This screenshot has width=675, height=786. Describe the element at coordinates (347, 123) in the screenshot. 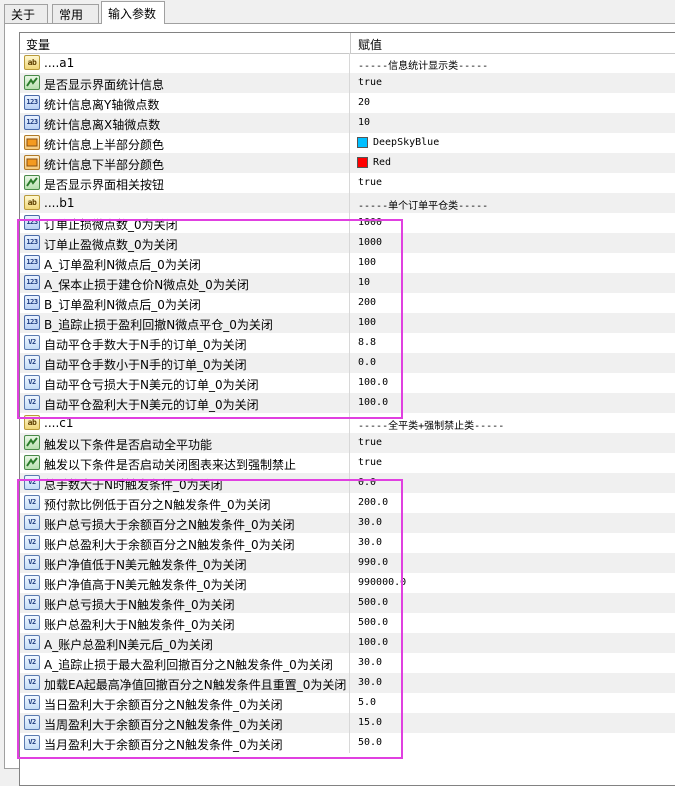

I see `parameter-row: 123 统计信息离X轴微点数 10` at that location.